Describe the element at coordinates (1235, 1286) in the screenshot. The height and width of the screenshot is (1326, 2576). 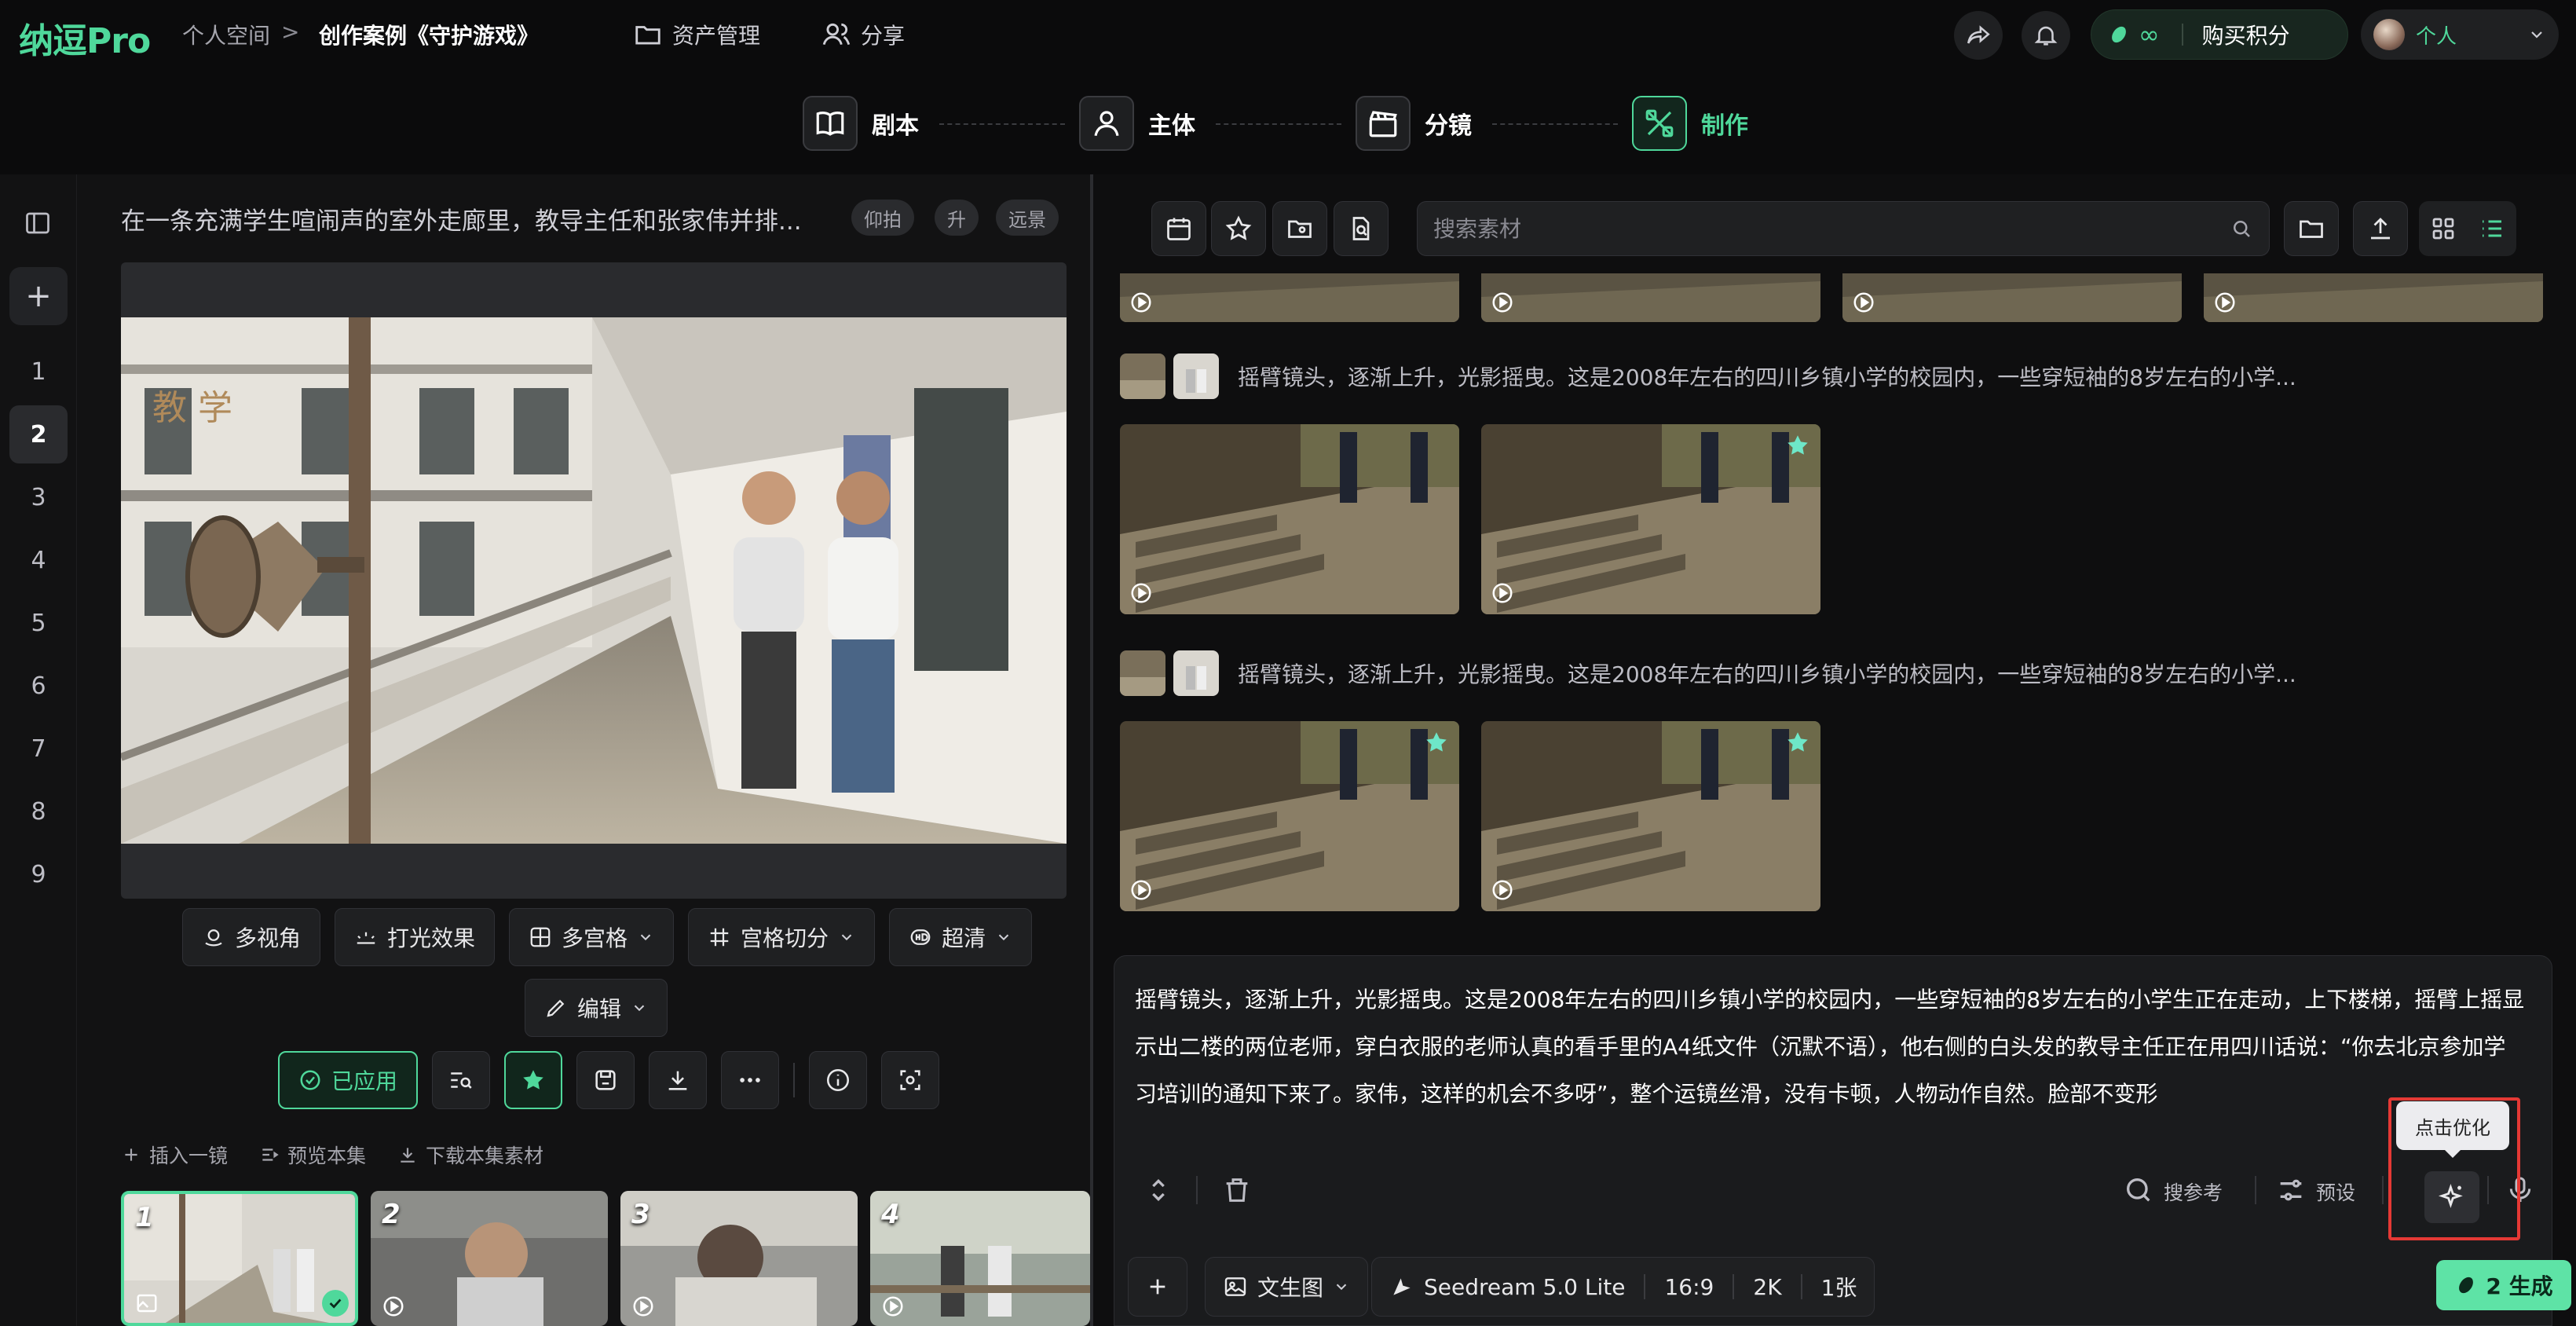
I see `image-icon` at that location.